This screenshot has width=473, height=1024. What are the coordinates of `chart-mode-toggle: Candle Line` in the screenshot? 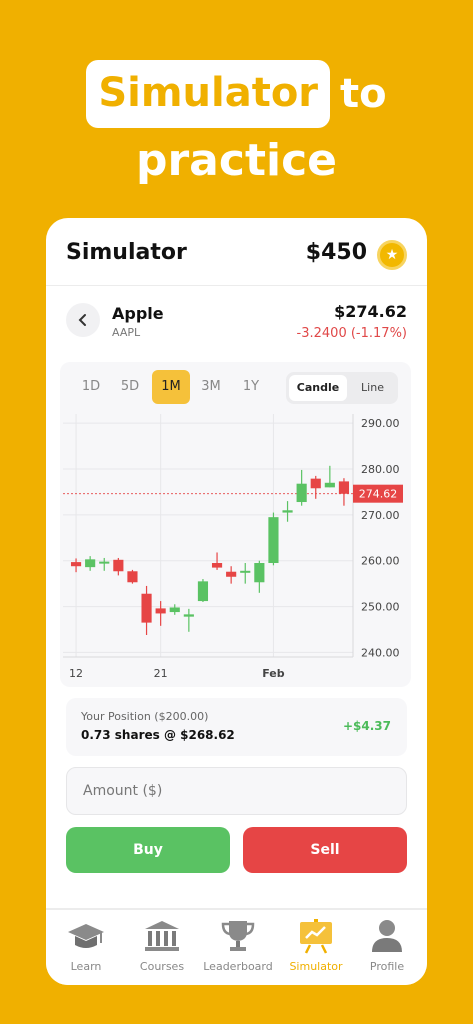 It's located at (342, 388).